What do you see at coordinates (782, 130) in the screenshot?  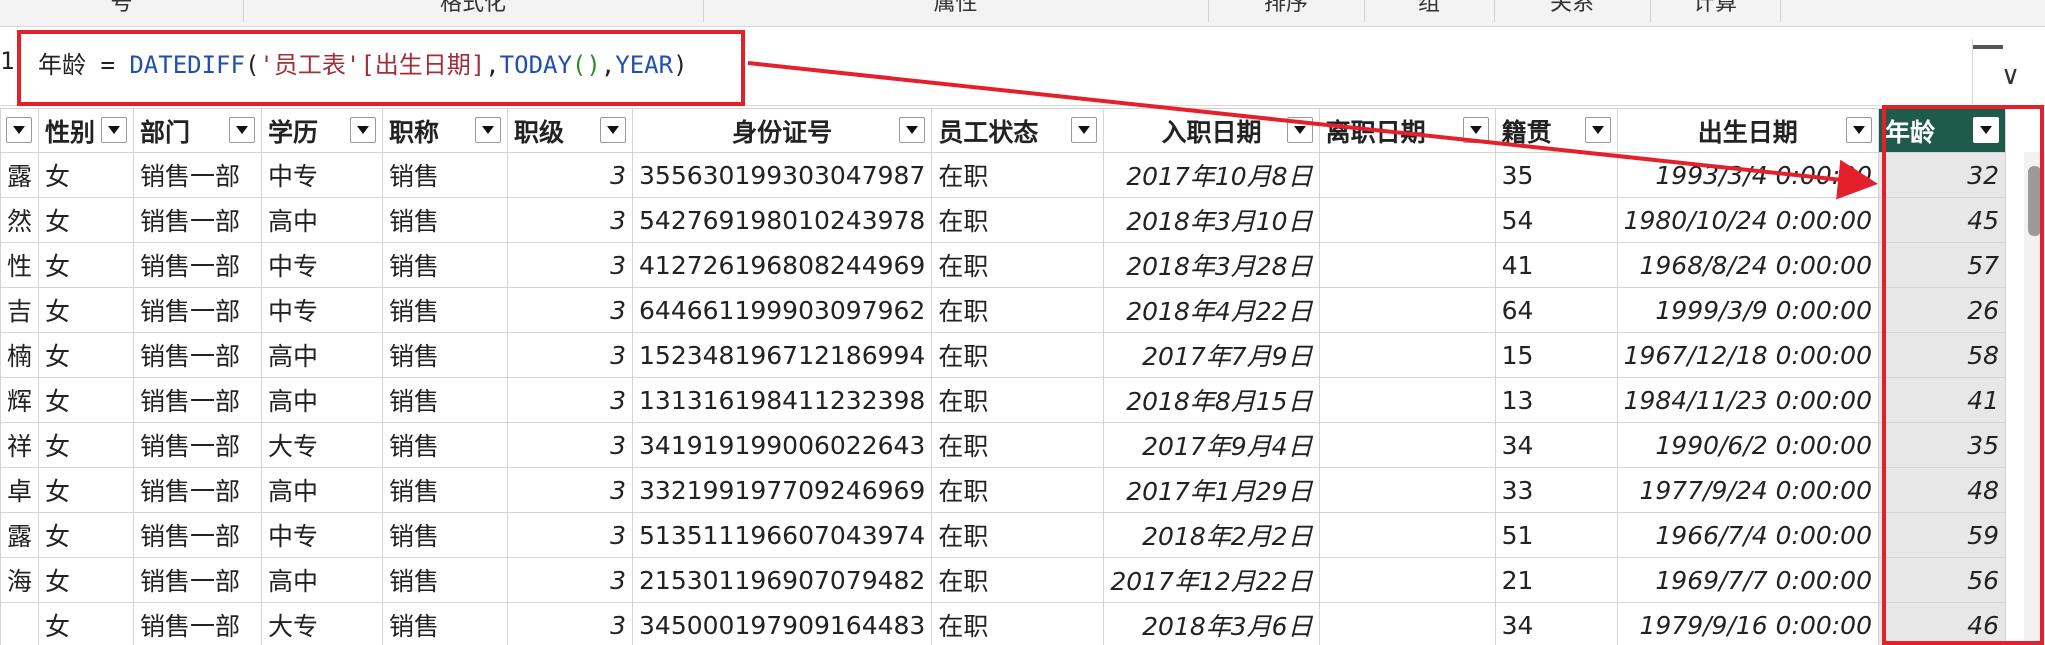 I see `column-header-6: 身份证号` at bounding box center [782, 130].